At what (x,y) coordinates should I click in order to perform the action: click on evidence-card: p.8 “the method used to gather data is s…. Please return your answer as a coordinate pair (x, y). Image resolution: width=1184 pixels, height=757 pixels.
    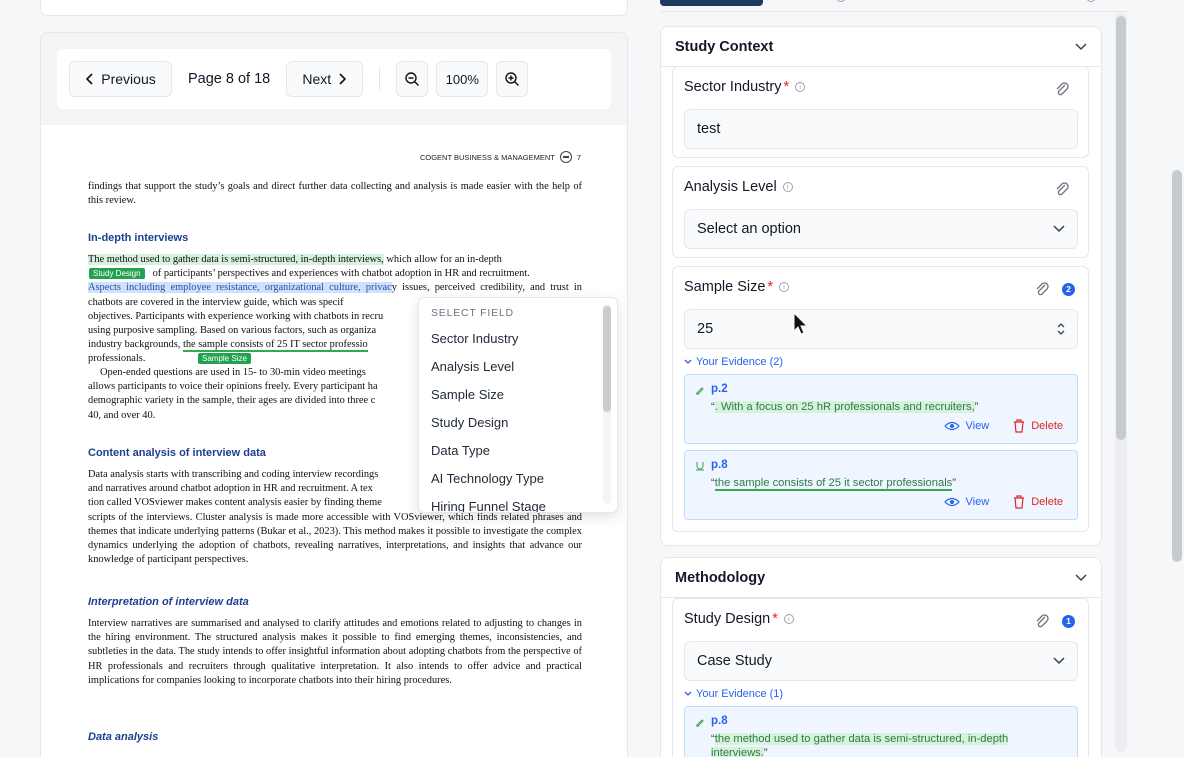
    Looking at the image, I should click on (881, 731).